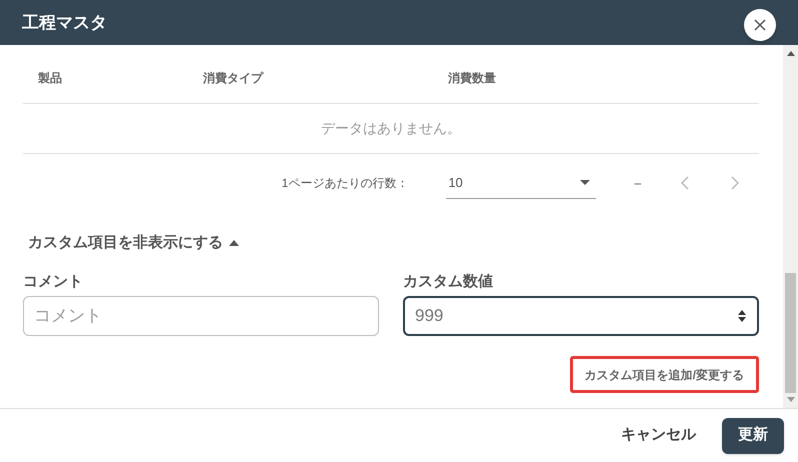 This screenshot has width=798, height=462. I want to click on field-label: カスタム数値, so click(448, 282).